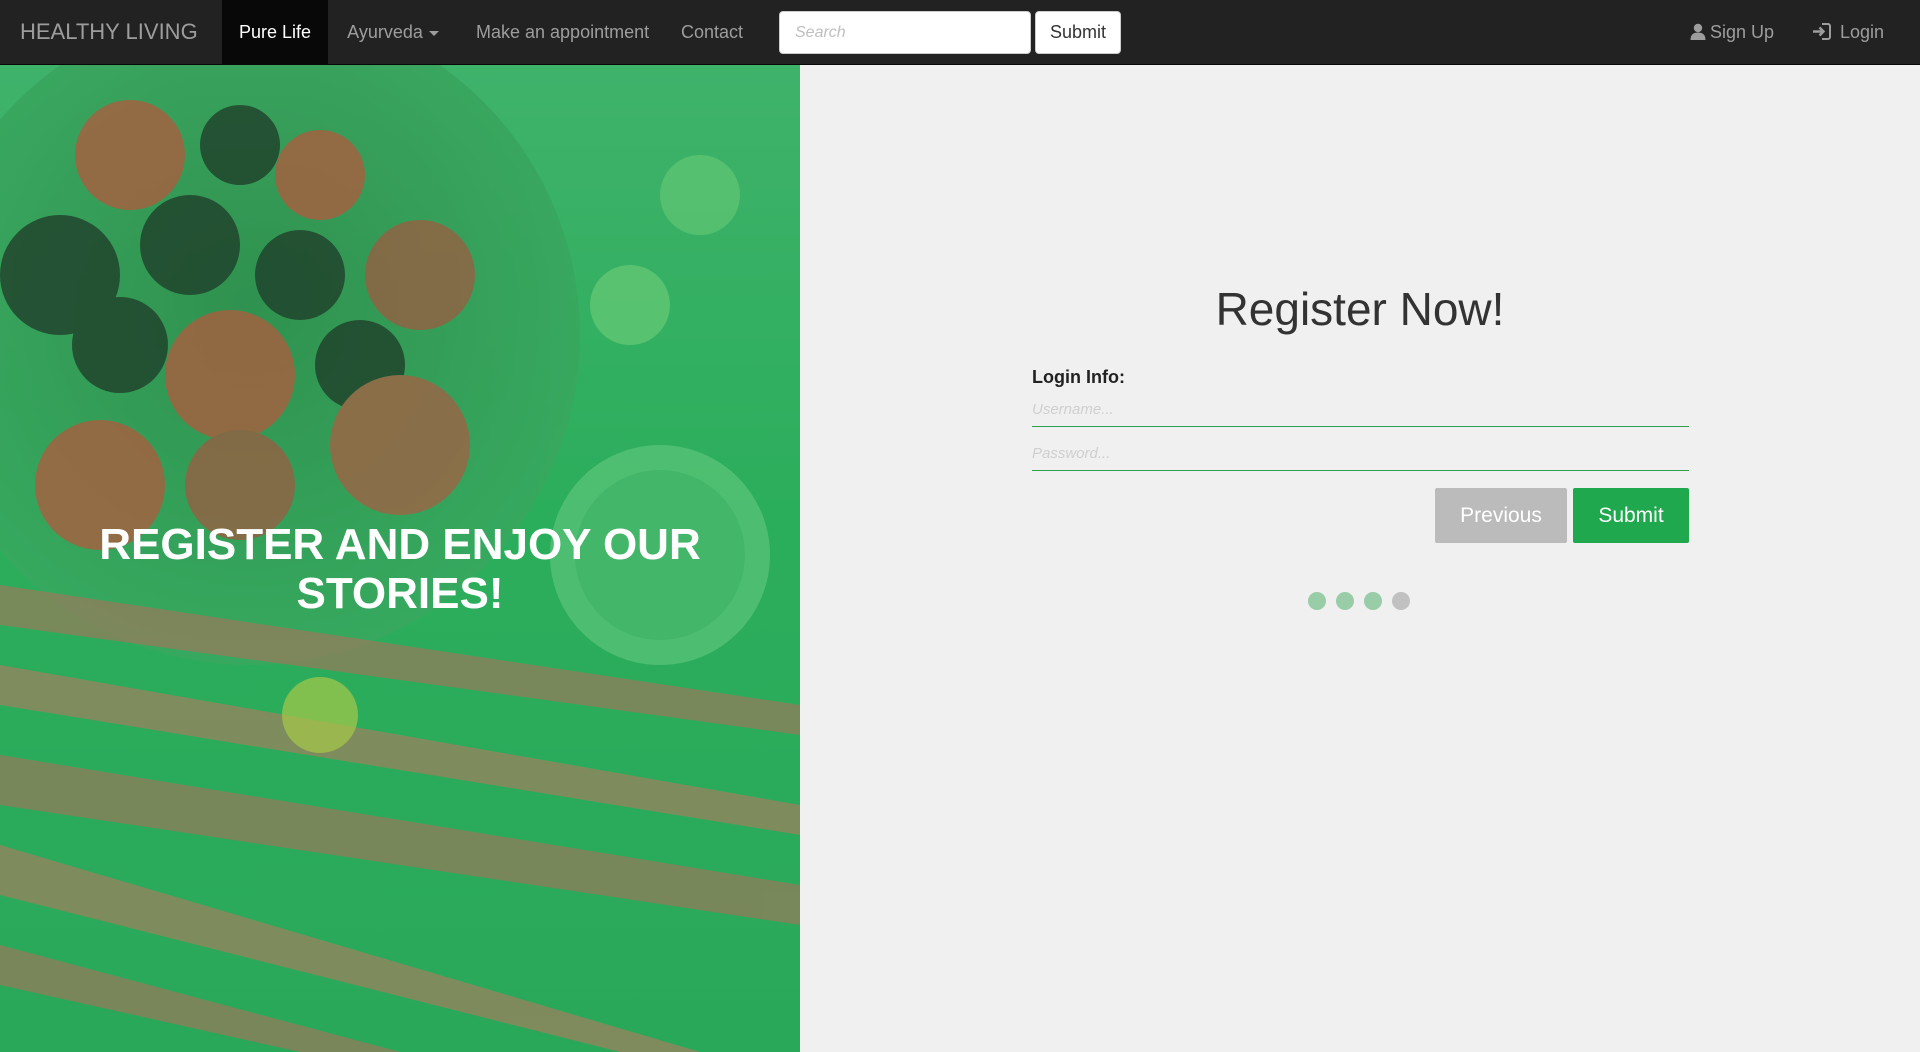  I want to click on sign-up-label: Sign Up, so click(1742, 32).